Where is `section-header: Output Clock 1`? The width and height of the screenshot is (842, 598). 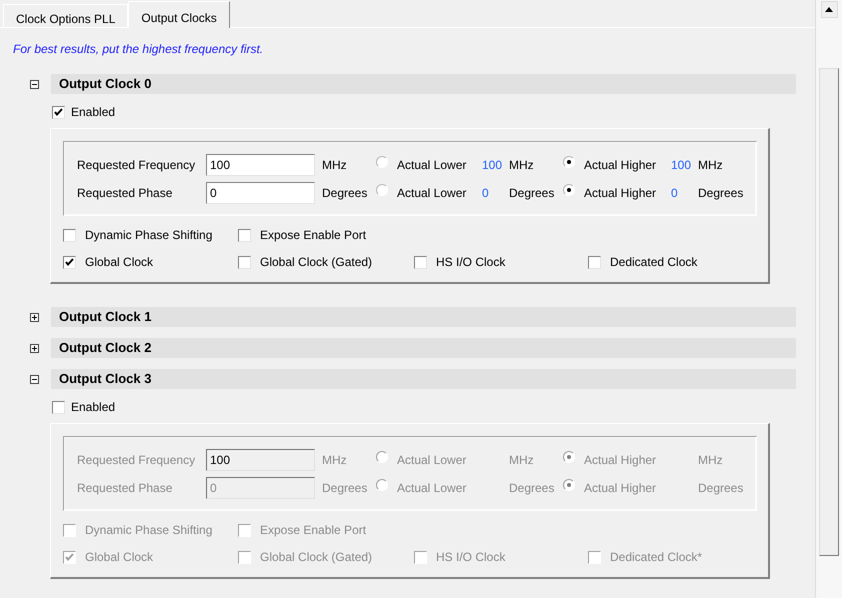 section-header: Output Clock 1 is located at coordinates (423, 317).